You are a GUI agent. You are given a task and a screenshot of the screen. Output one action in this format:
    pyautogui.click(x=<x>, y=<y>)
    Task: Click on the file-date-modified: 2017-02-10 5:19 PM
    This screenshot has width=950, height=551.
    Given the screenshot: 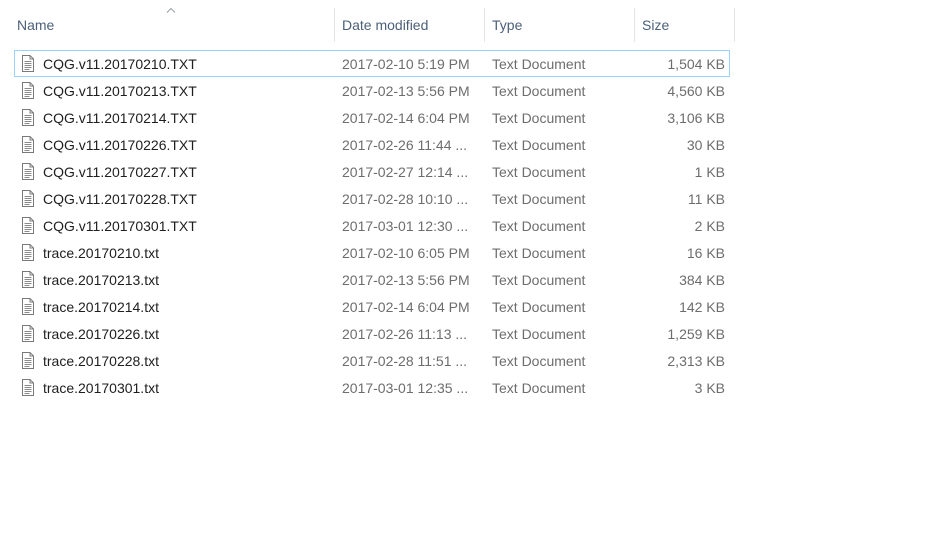 What is the action you would take?
    pyautogui.click(x=406, y=64)
    